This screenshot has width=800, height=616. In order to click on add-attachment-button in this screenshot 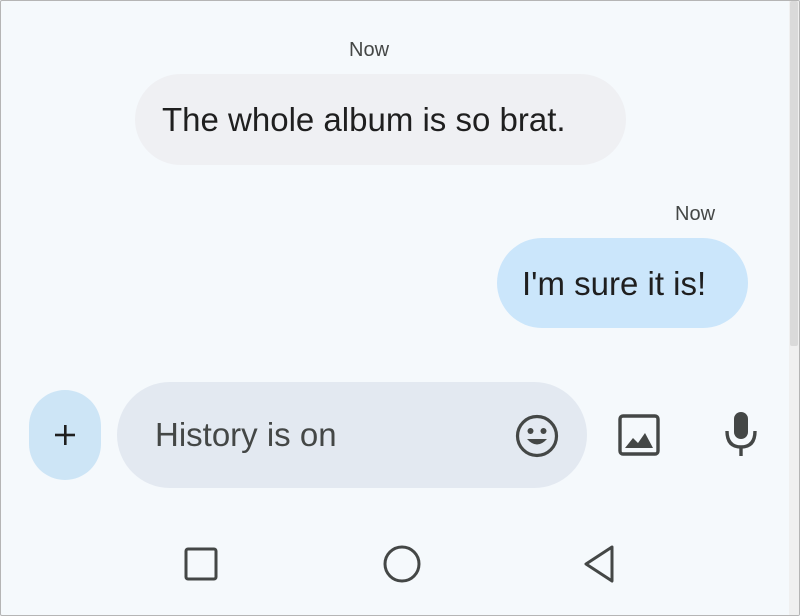, I will do `click(65, 435)`.